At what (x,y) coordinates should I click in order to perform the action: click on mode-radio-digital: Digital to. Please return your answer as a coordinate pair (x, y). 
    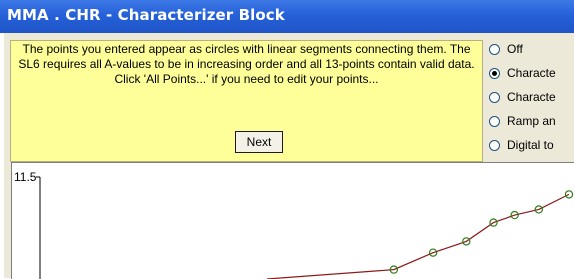
    Looking at the image, I should click on (531, 147).